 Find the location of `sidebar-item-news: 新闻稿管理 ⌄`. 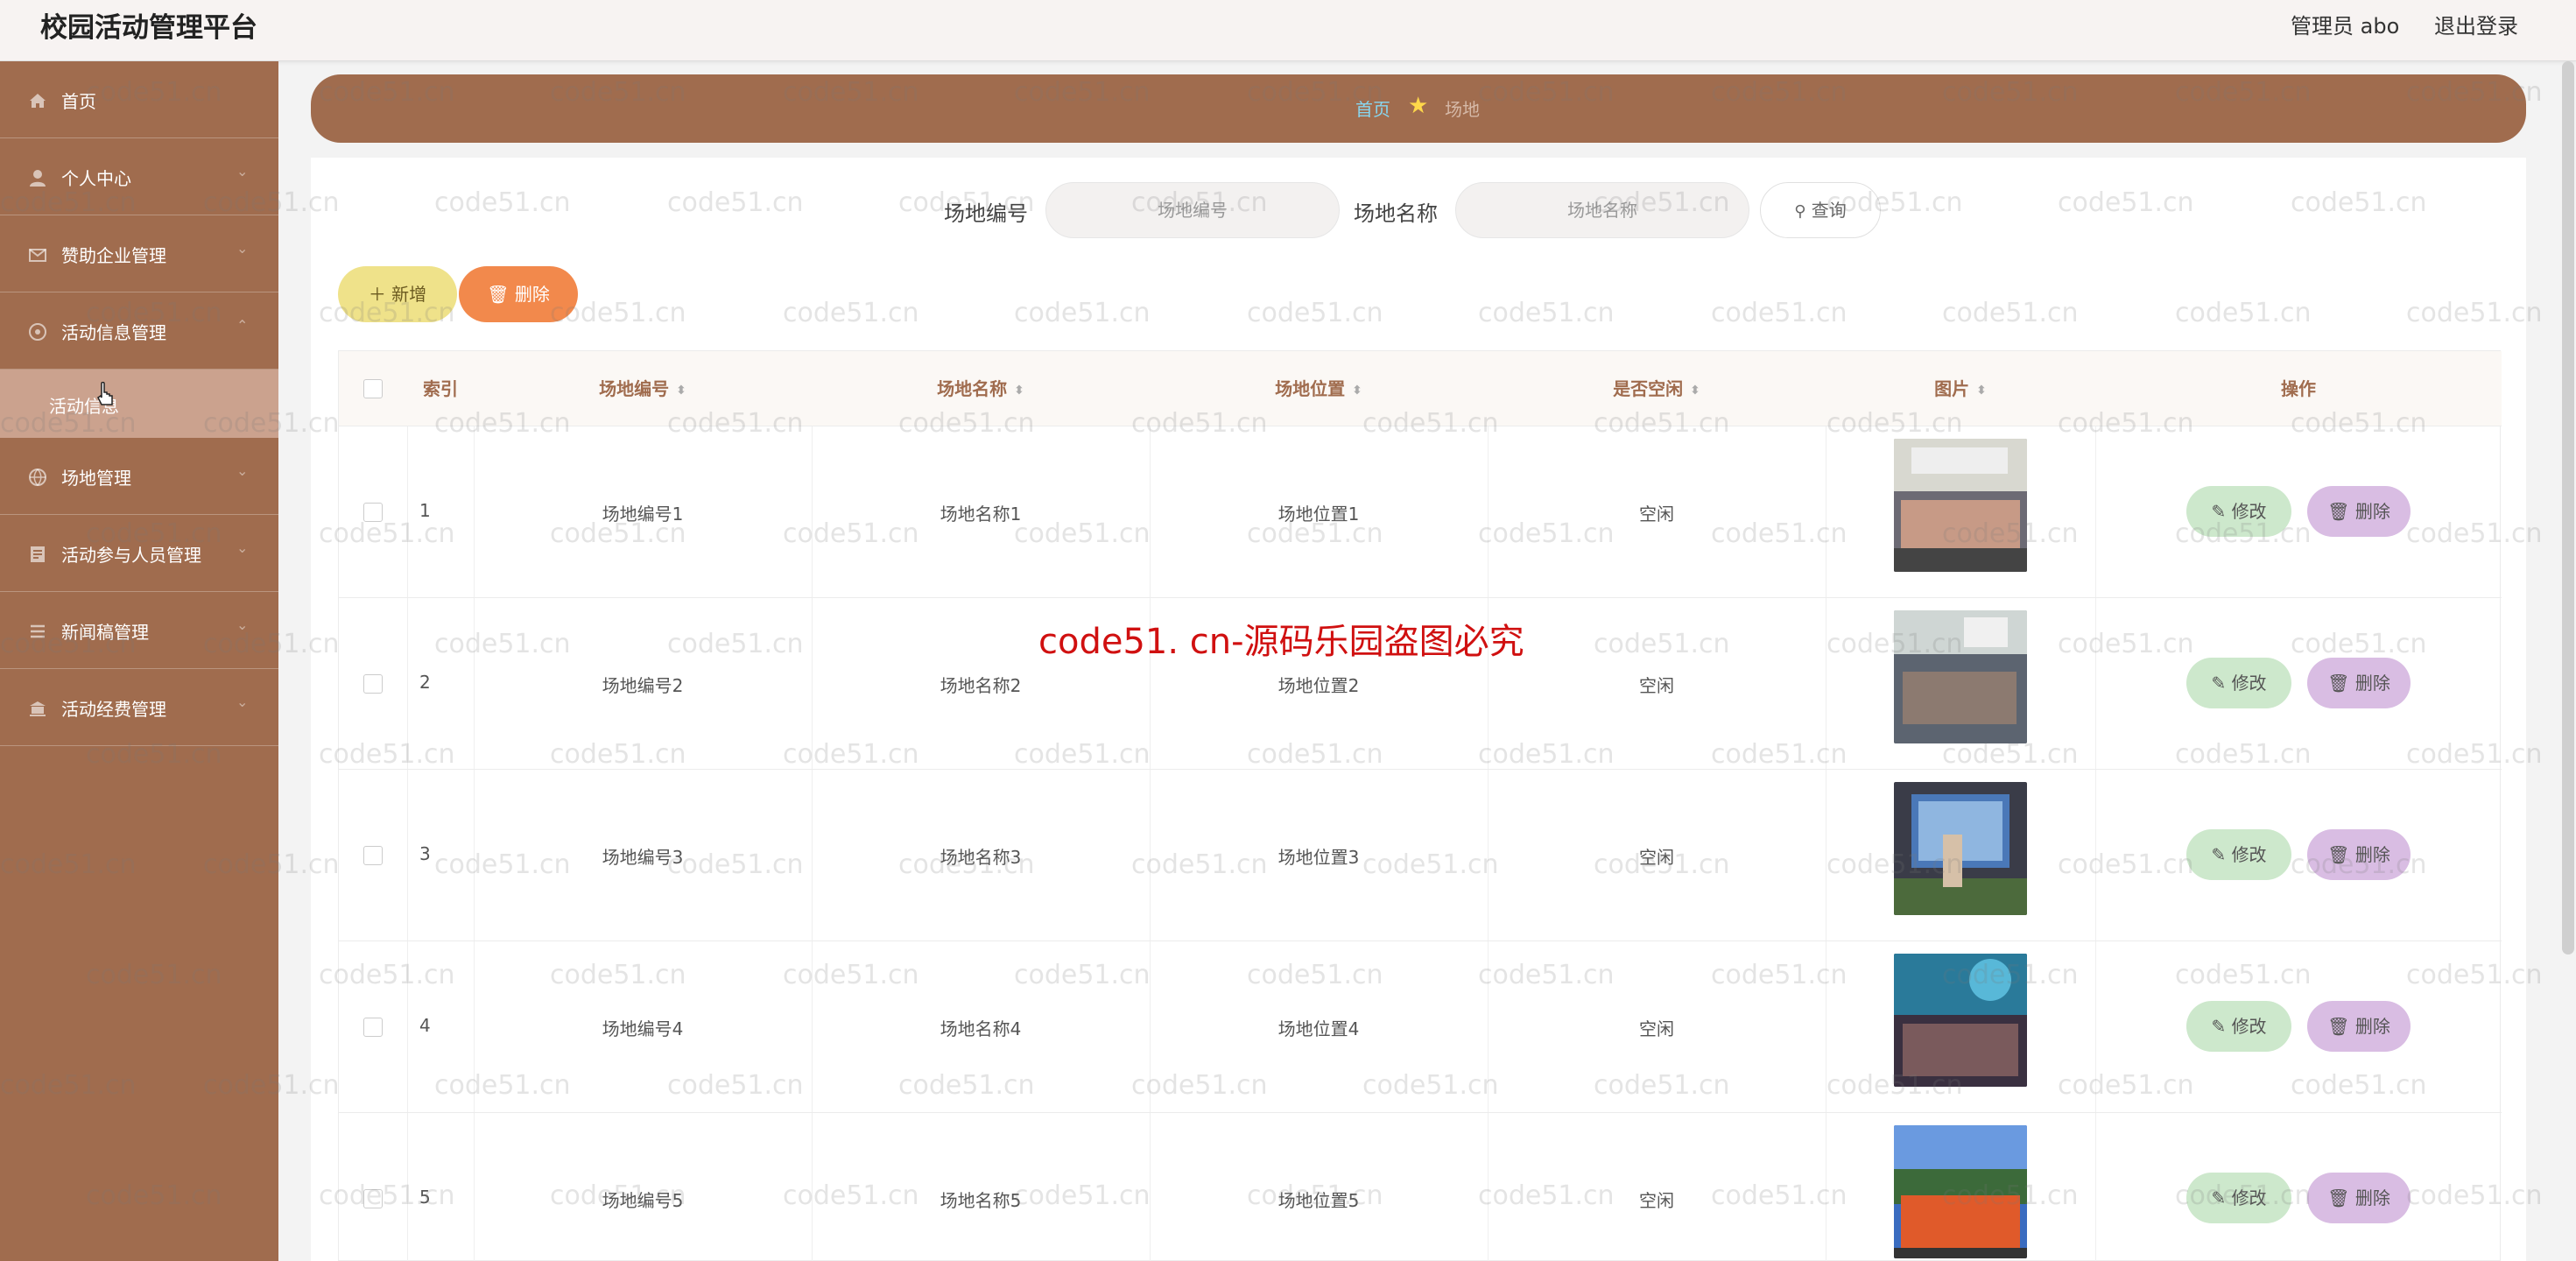

sidebar-item-news: 新闻稿管理 ⌄ is located at coordinates (139, 630).